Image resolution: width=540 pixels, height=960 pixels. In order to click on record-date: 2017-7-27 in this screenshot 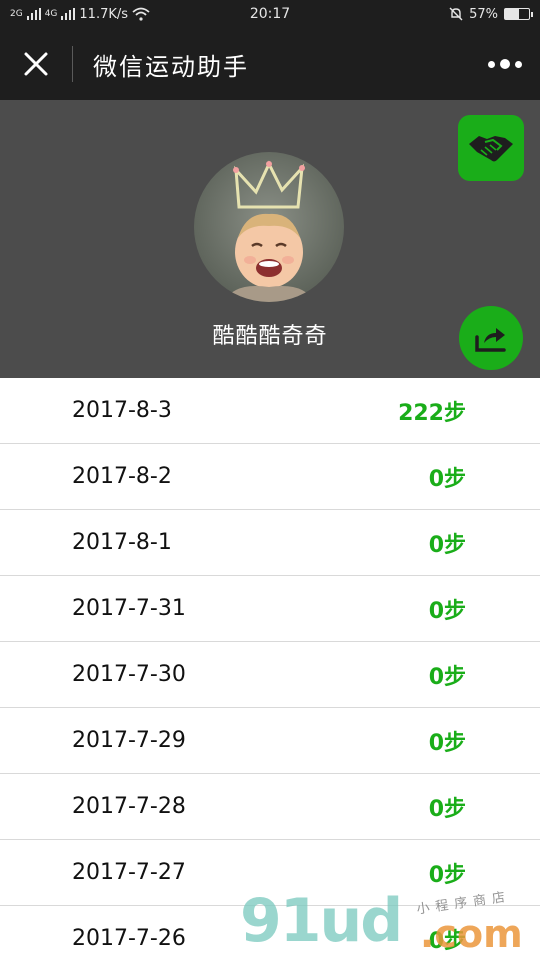, I will do `click(129, 872)`.